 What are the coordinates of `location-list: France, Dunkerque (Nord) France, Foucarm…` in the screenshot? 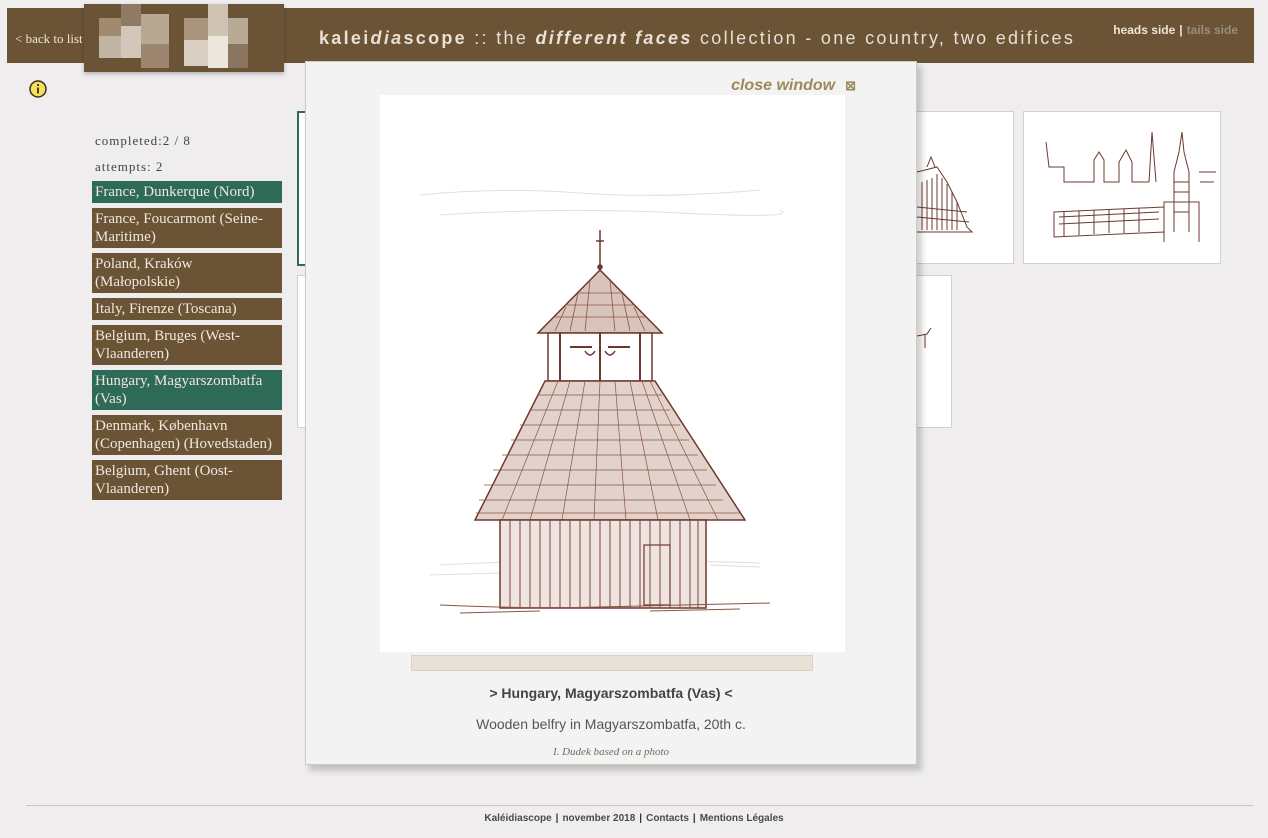 It's located at (187, 343).